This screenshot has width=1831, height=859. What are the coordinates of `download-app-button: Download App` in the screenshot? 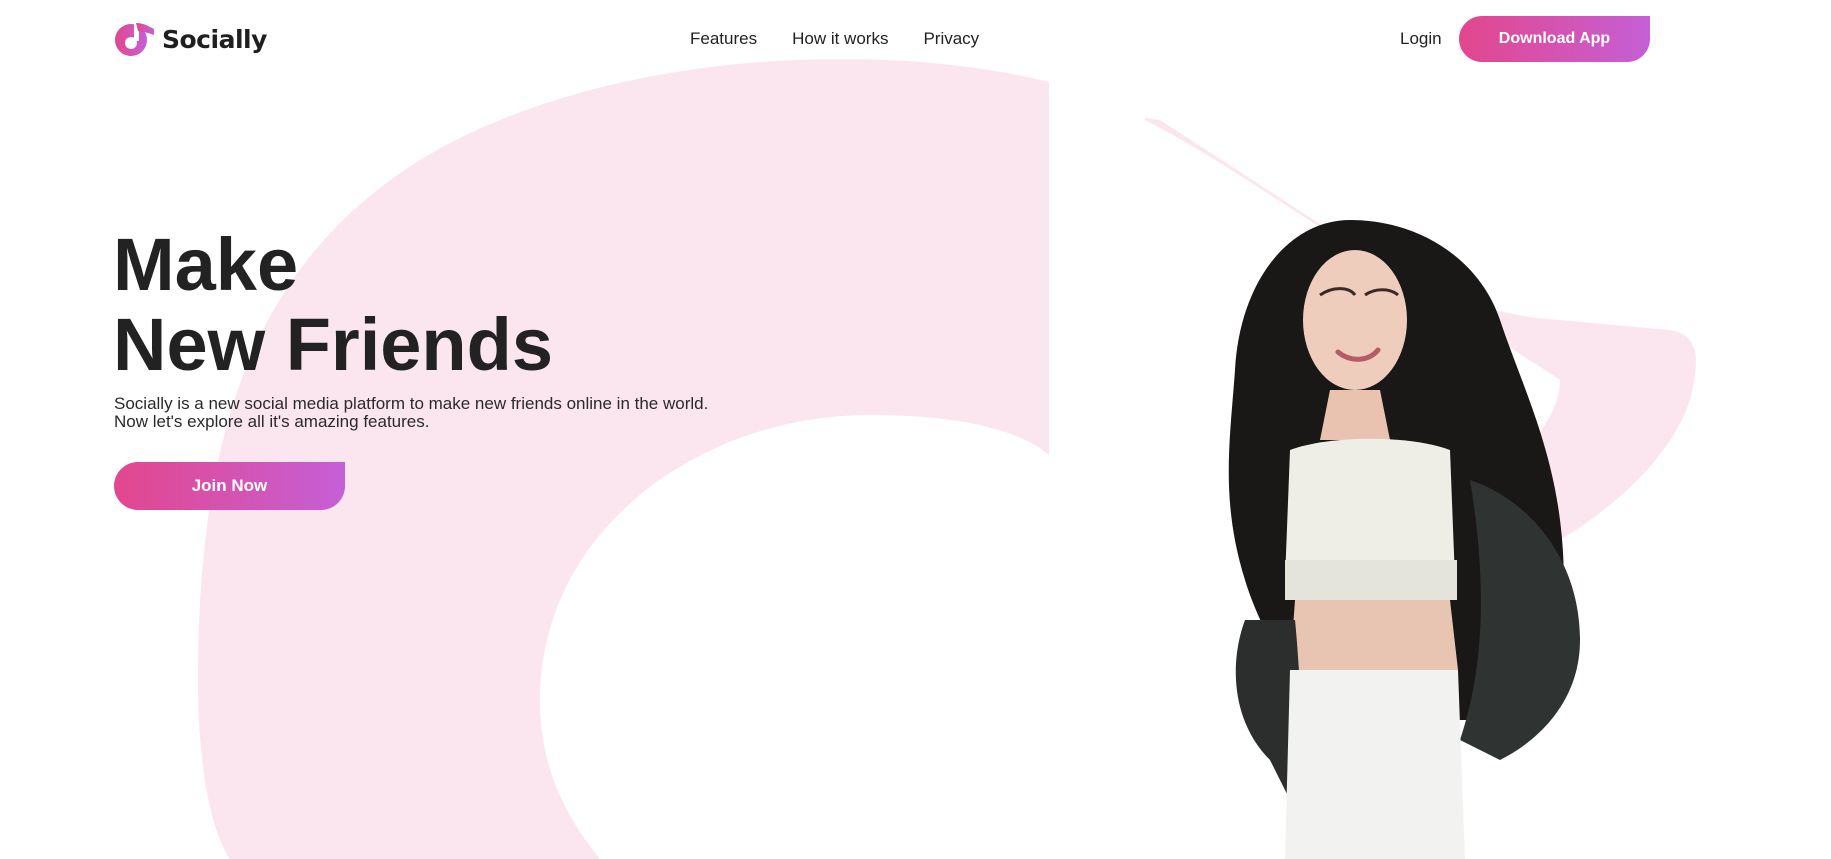 It's located at (1554, 39).